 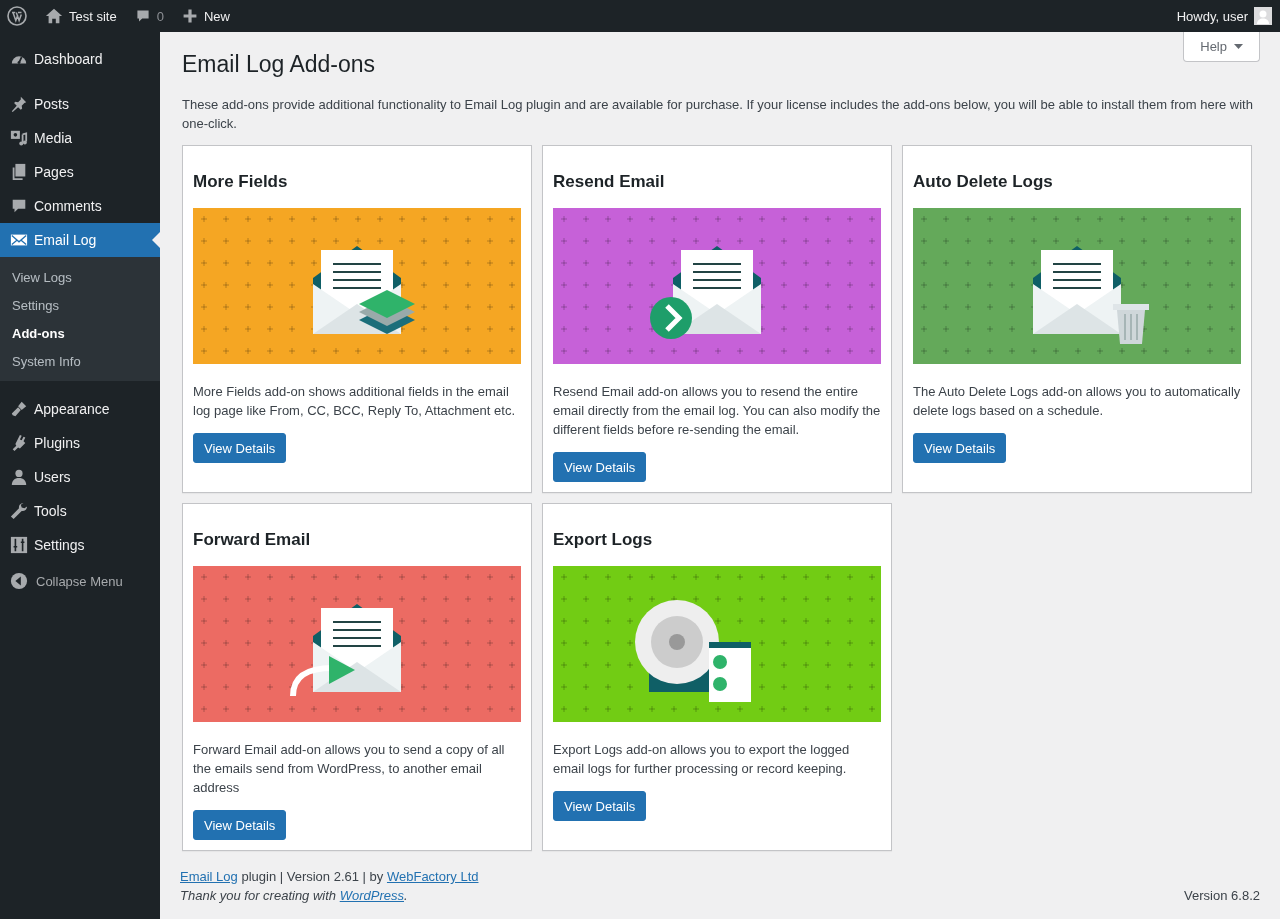 What do you see at coordinates (80, 172) in the screenshot?
I see `menu-item: Pages` at bounding box center [80, 172].